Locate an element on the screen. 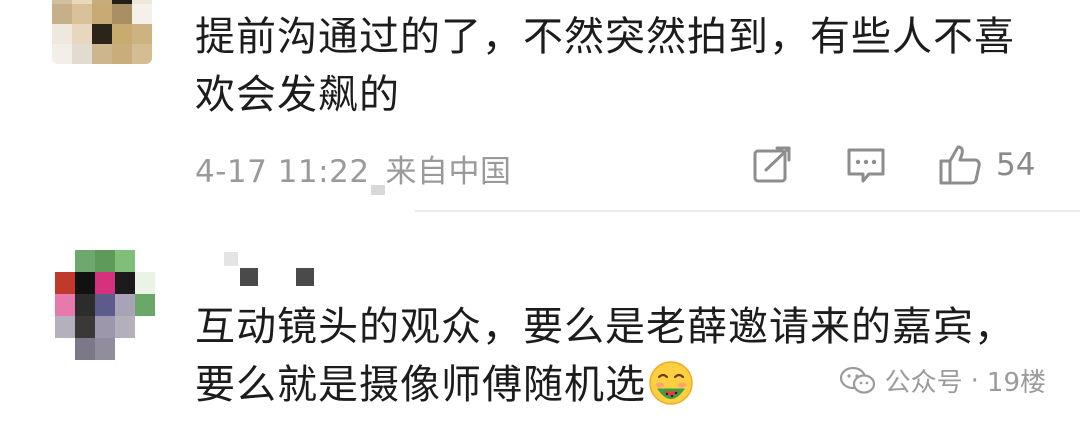 This screenshot has height=425, width=1080. watermark-source: 公众号 is located at coordinates (923, 383).